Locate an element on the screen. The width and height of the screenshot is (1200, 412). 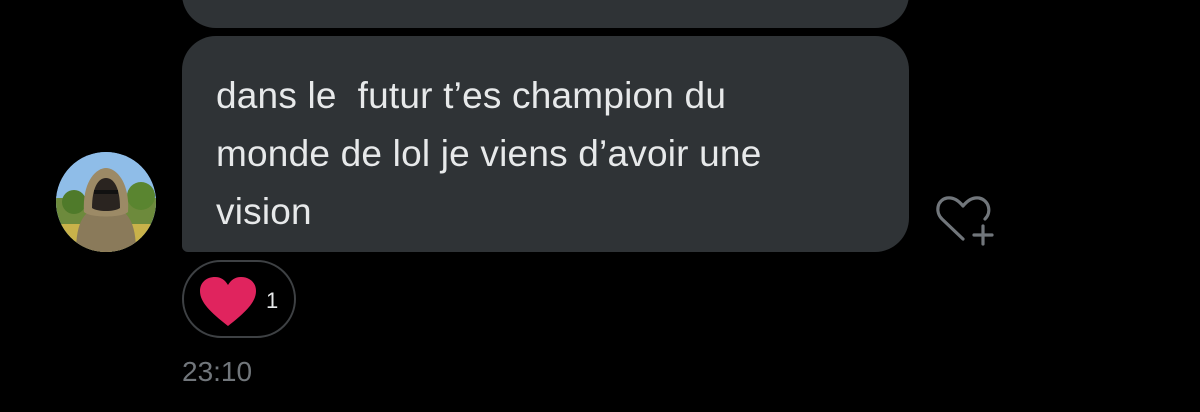
reaction-pill: 1 is located at coordinates (239, 299).